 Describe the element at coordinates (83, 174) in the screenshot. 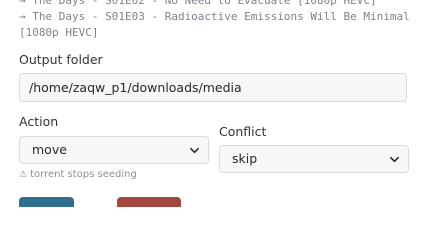

I see `action-hint-text: torrent stops seeding` at that location.